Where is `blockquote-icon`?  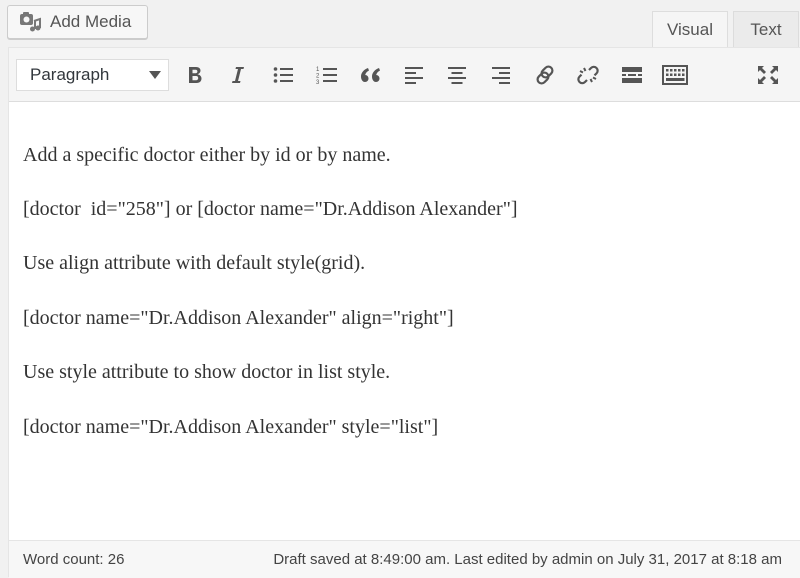
blockquote-icon is located at coordinates (370, 75).